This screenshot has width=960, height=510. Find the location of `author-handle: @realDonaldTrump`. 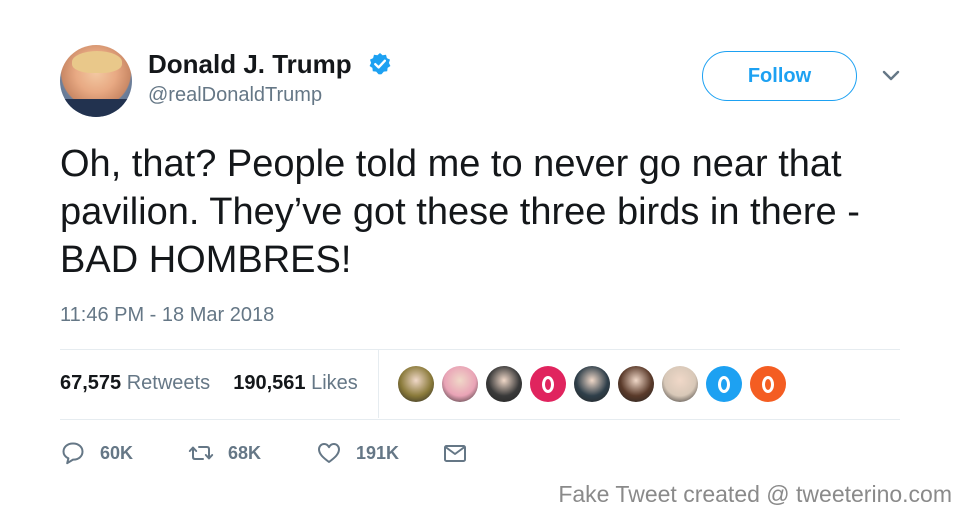

author-handle: @realDonaldTrump is located at coordinates (235, 95).